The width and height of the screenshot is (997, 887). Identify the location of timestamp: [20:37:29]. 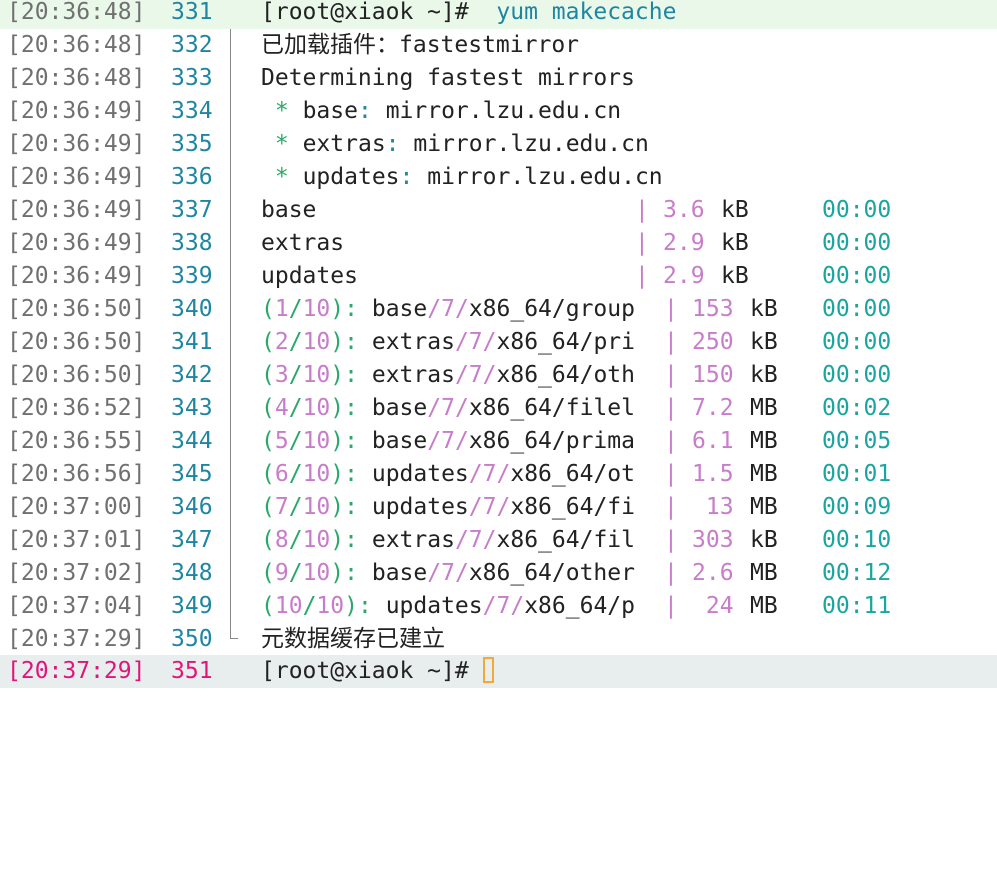
(76, 671).